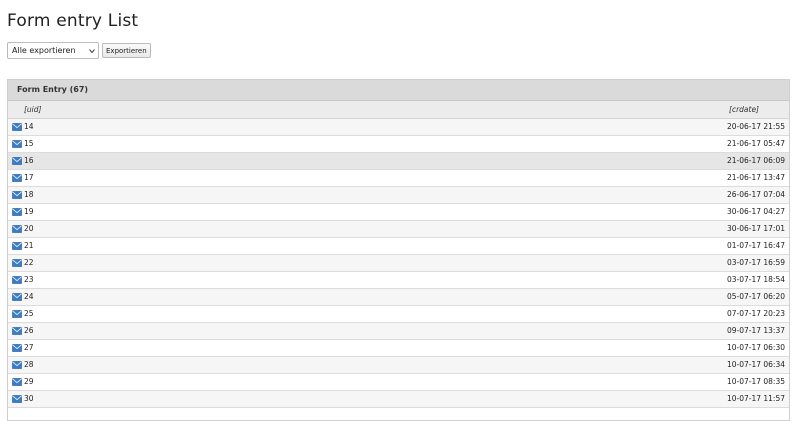 Image resolution: width=800 pixels, height=421 pixels. I want to click on table-row: 14 20-06-17 21:55, so click(398, 127).